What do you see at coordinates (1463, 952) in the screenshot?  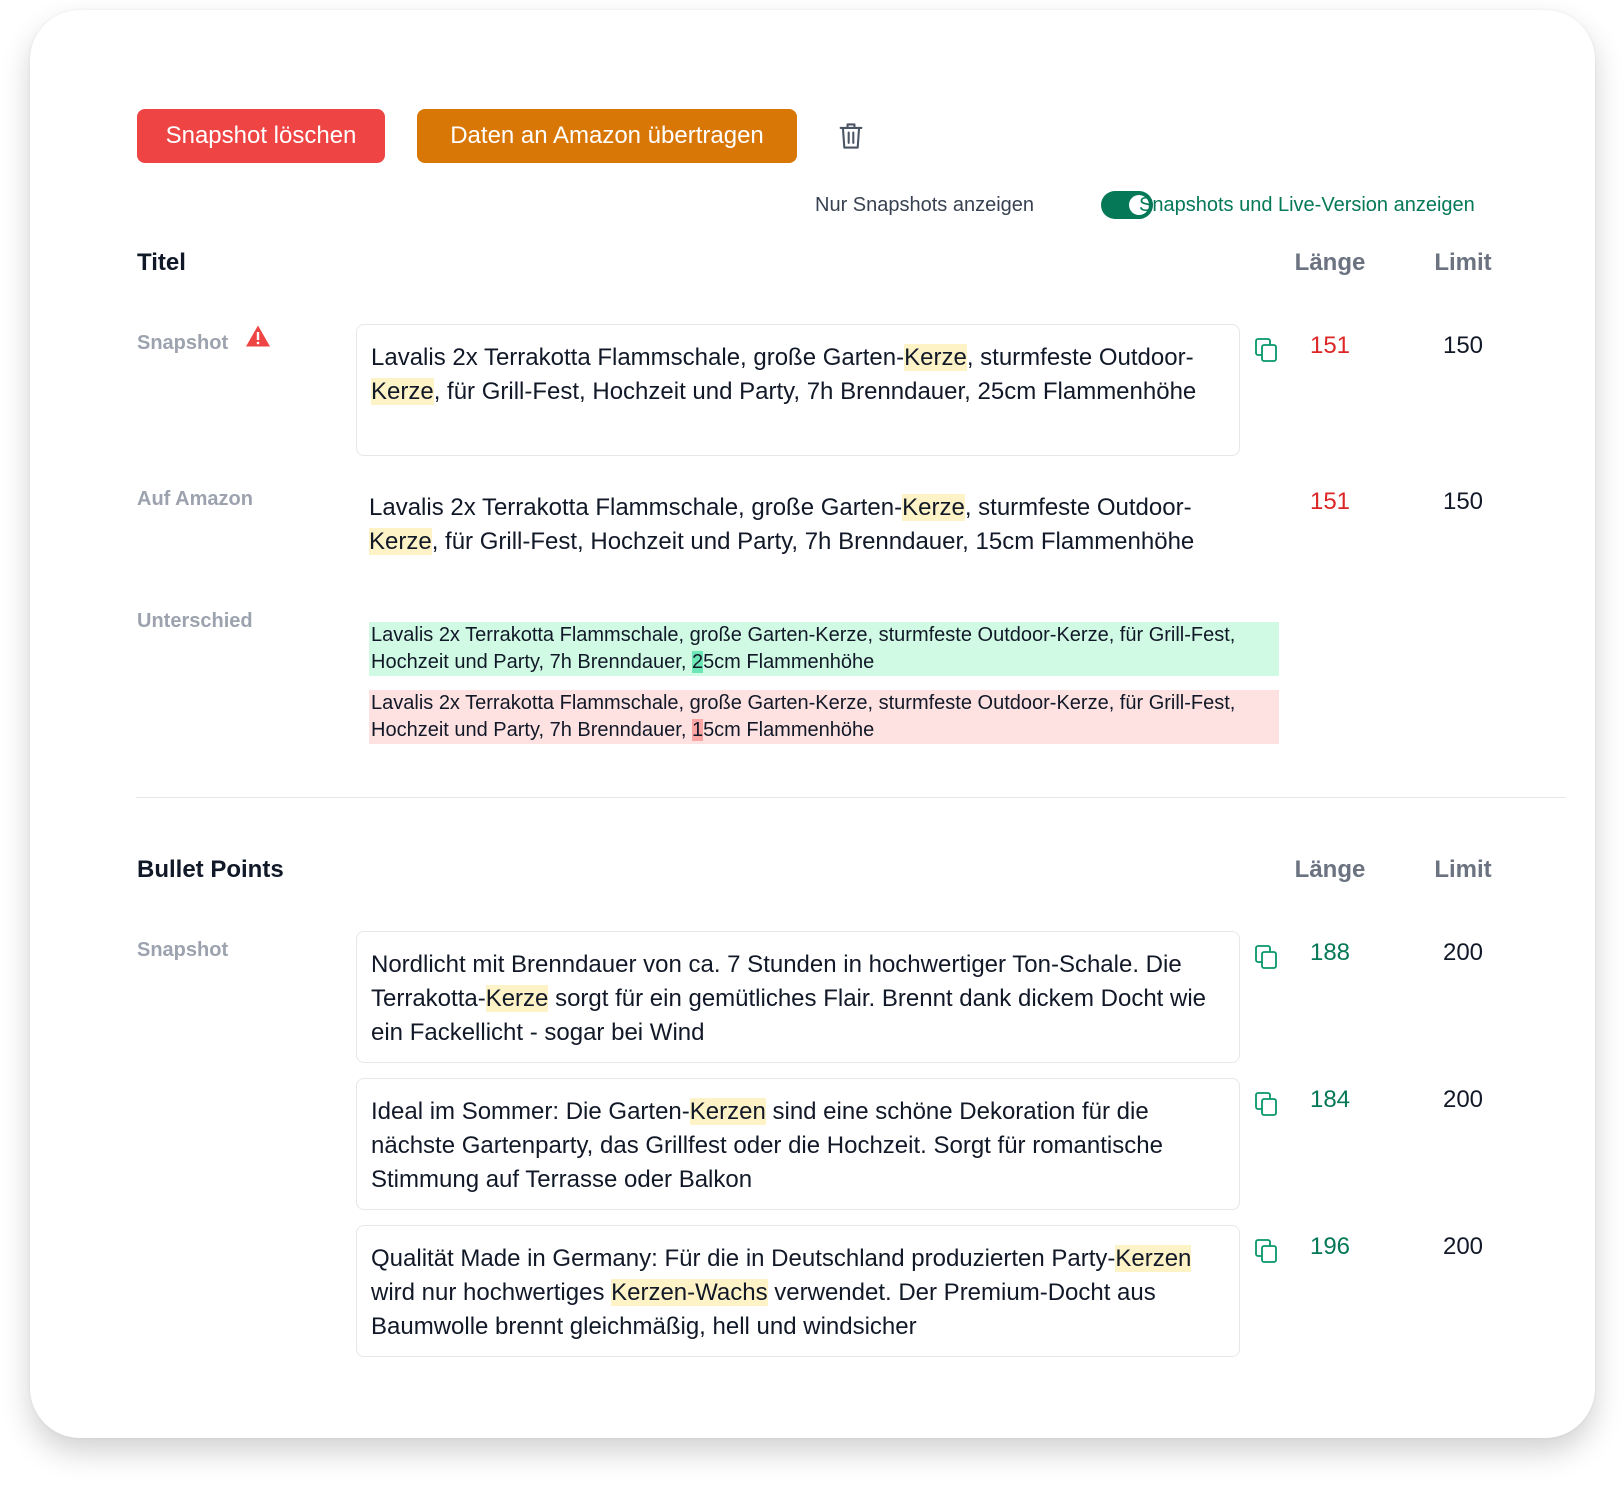 I see `bullet-1-limit: 200` at bounding box center [1463, 952].